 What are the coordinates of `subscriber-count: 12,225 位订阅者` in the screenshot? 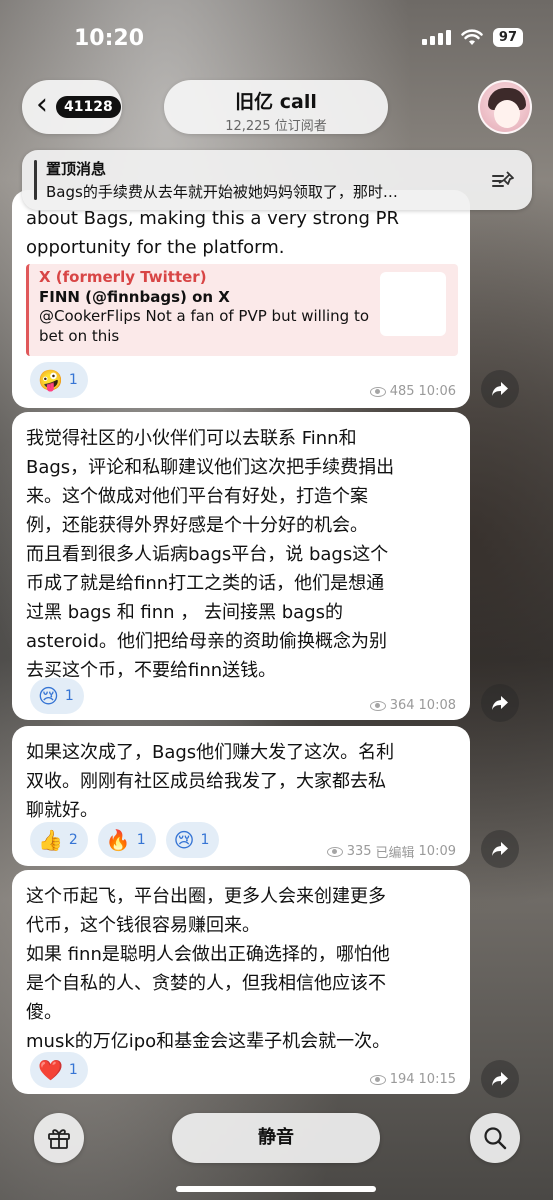 It's located at (276, 126).